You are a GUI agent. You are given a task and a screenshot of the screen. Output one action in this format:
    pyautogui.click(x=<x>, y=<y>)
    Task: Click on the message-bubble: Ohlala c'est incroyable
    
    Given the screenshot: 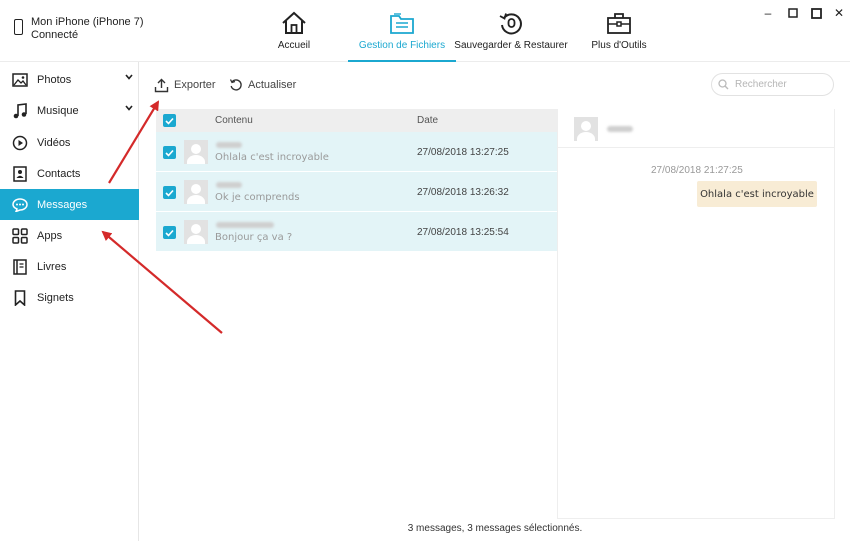 What is the action you would take?
    pyautogui.click(x=757, y=194)
    